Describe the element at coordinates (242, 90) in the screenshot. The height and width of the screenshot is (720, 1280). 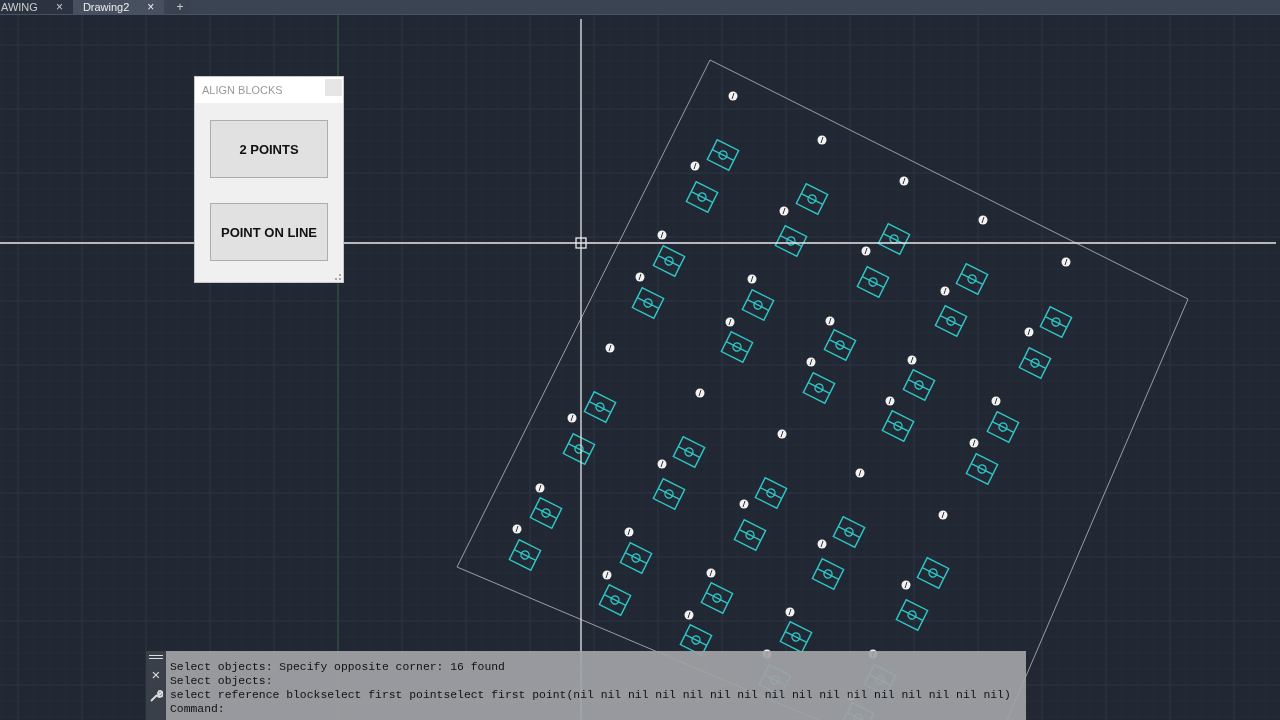
I see `dialog-title: ALIGN BLOCKS` at that location.